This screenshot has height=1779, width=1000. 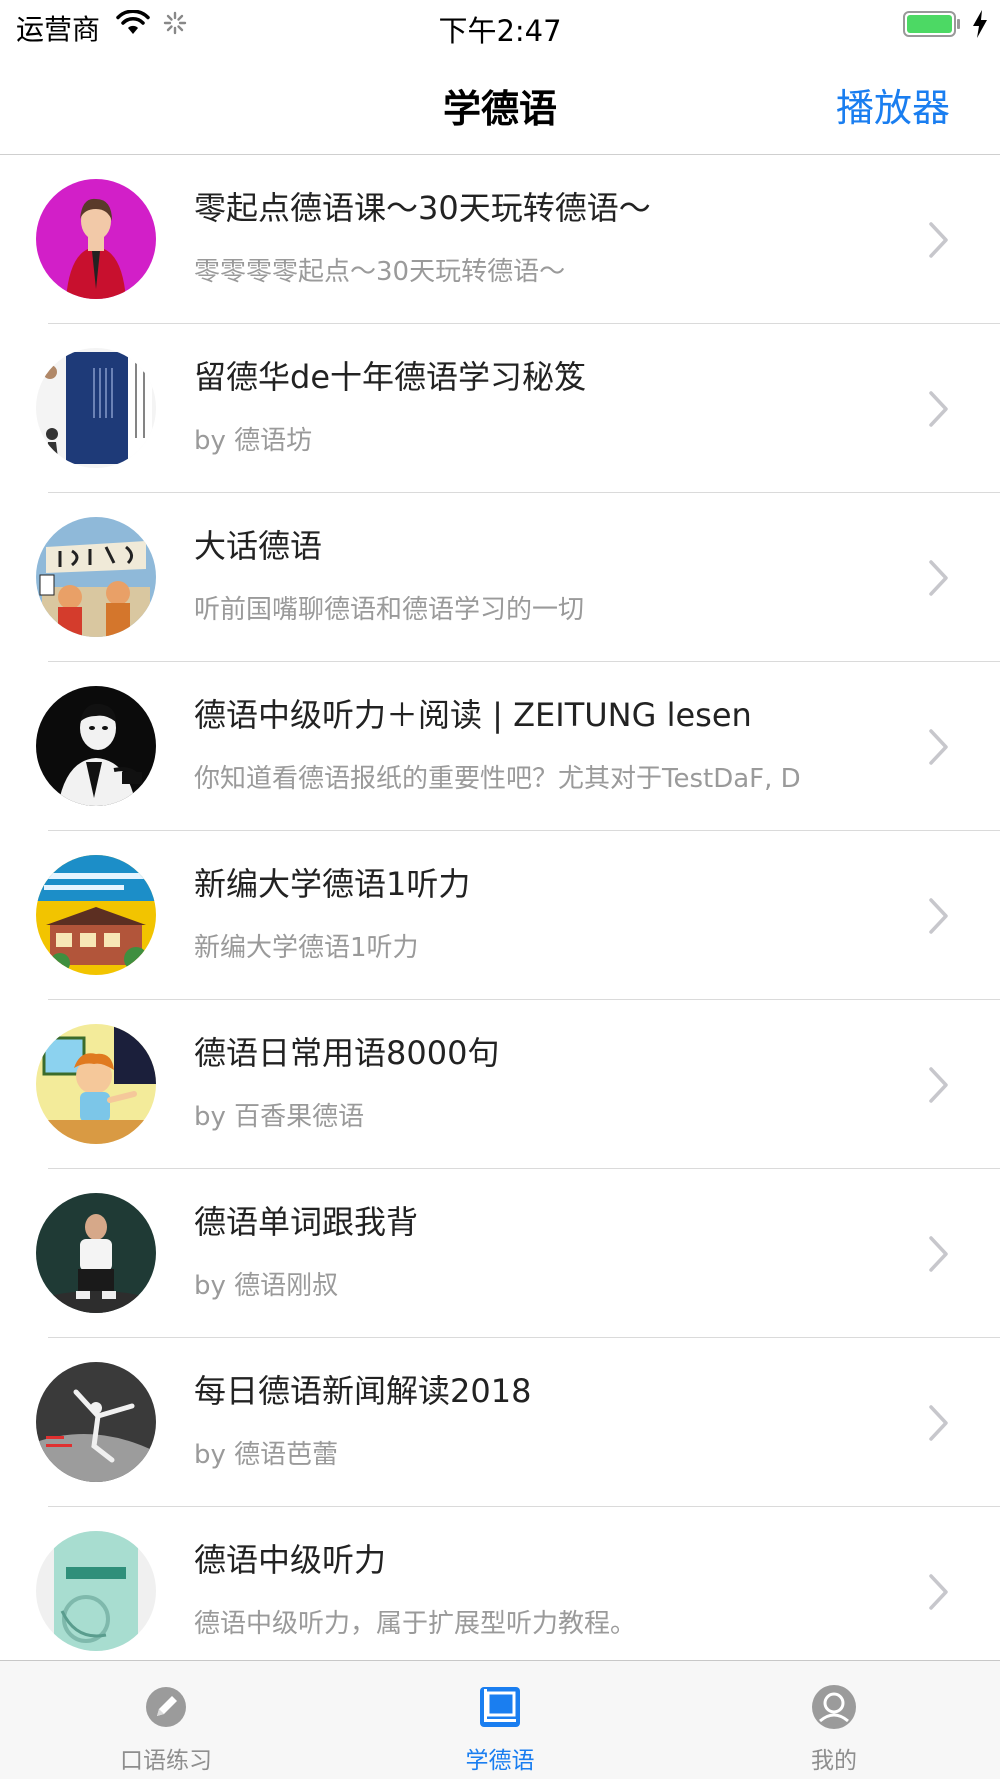 What do you see at coordinates (834, 1761) in the screenshot?
I see `tab-label: 我的` at bounding box center [834, 1761].